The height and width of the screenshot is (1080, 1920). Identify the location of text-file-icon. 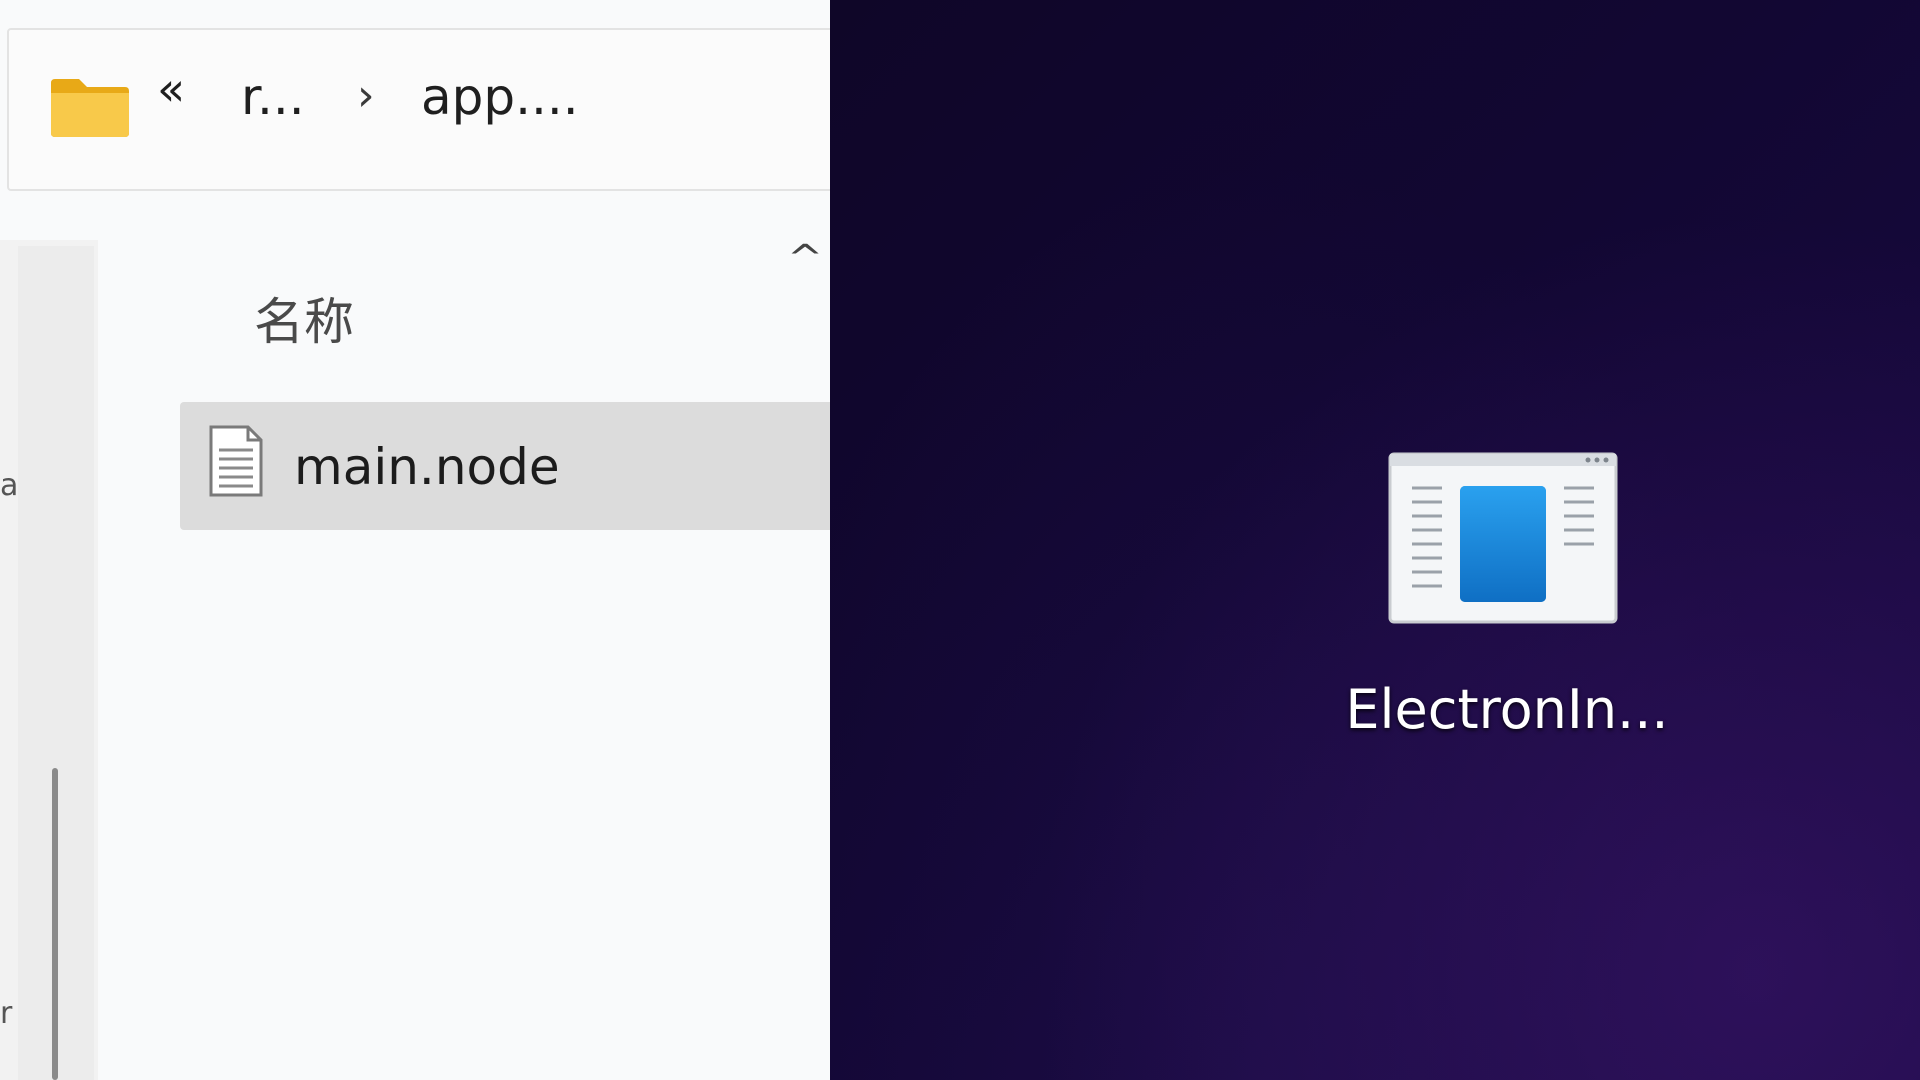
(236, 461).